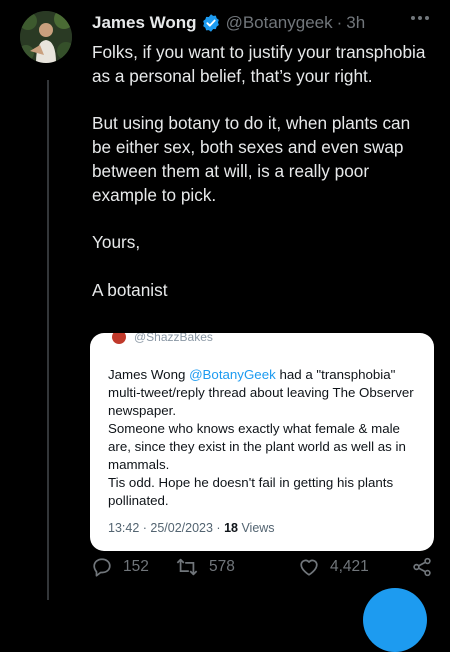  What do you see at coordinates (232, 374) in the screenshot?
I see `quote-mention: @BotanyGeek` at bounding box center [232, 374].